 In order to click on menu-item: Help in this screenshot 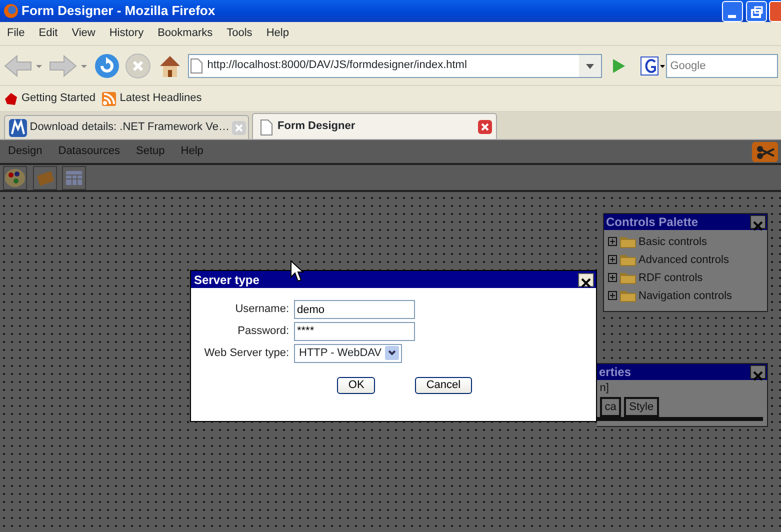, I will do `click(277, 33)`.